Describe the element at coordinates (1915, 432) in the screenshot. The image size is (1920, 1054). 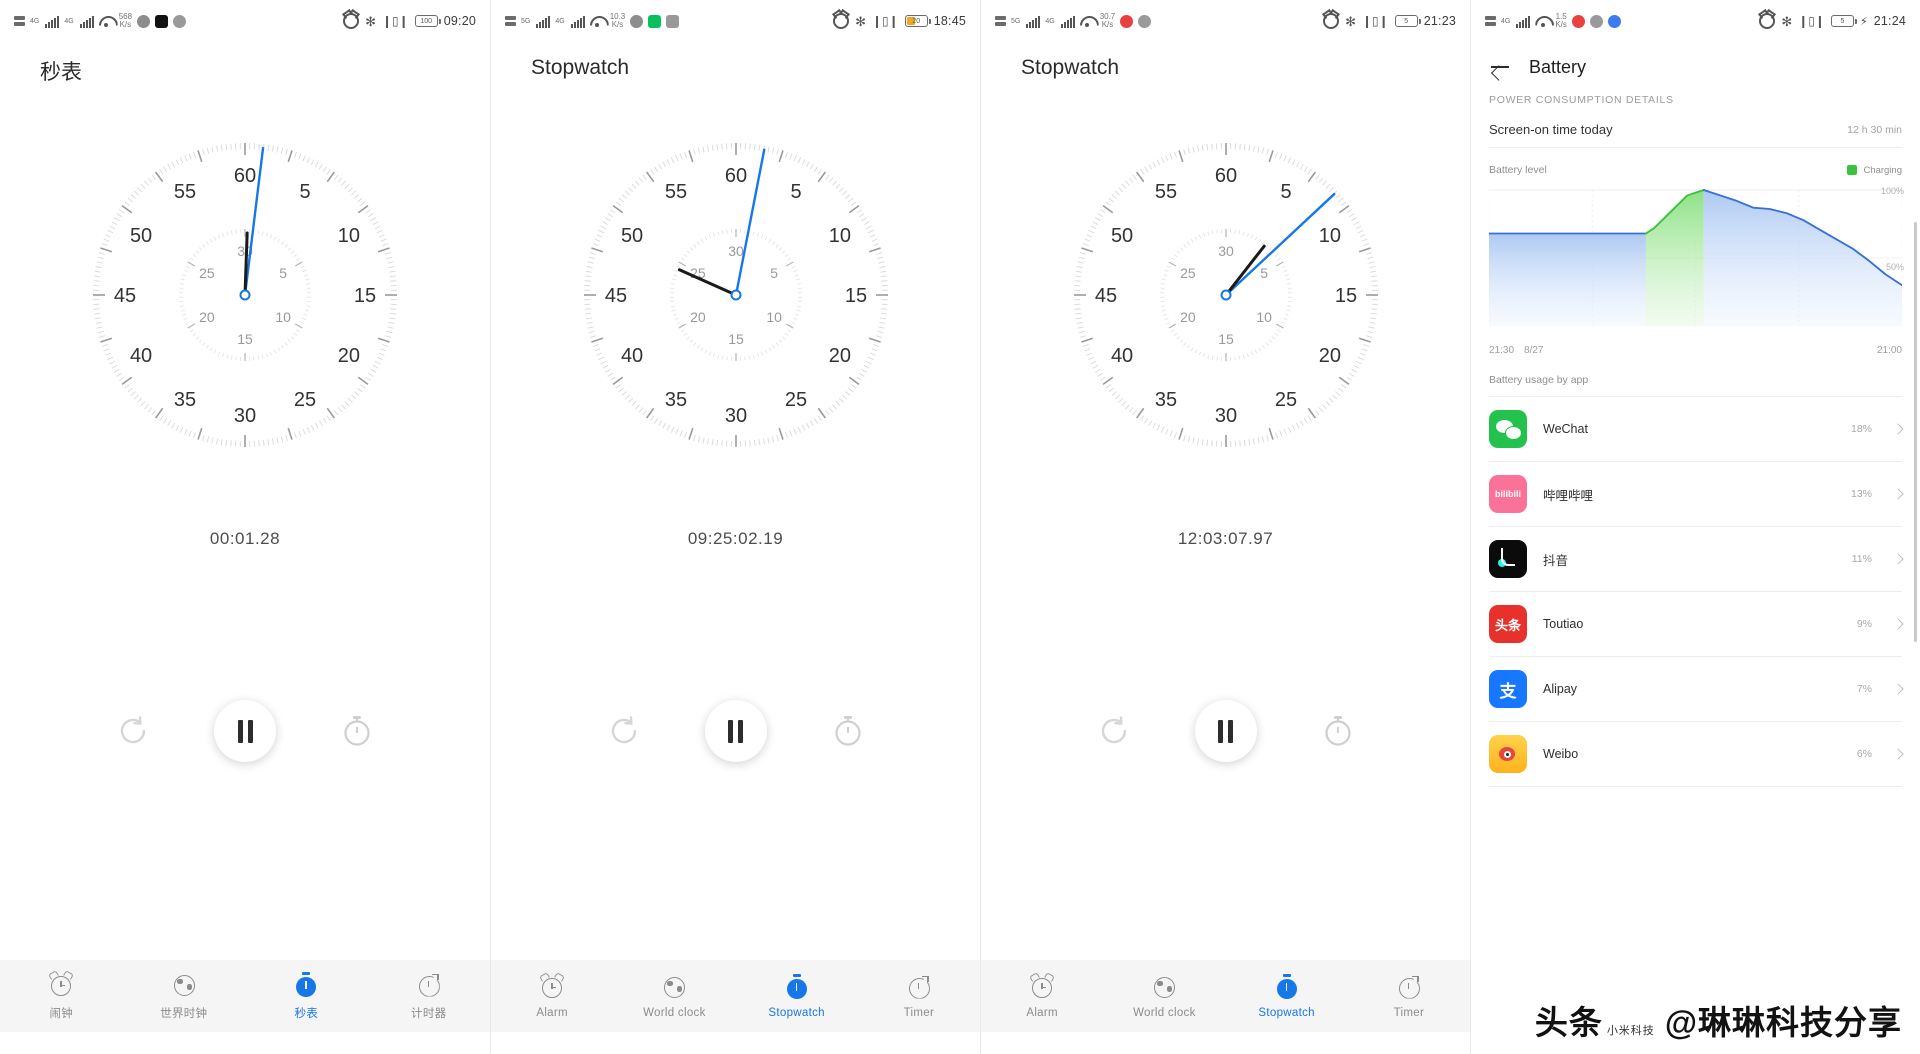
I see `page-scrollbar` at that location.